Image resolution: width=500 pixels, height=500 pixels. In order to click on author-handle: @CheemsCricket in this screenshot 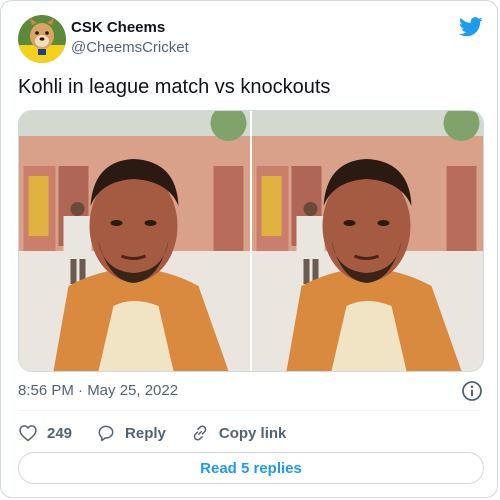, I will do `click(130, 48)`.